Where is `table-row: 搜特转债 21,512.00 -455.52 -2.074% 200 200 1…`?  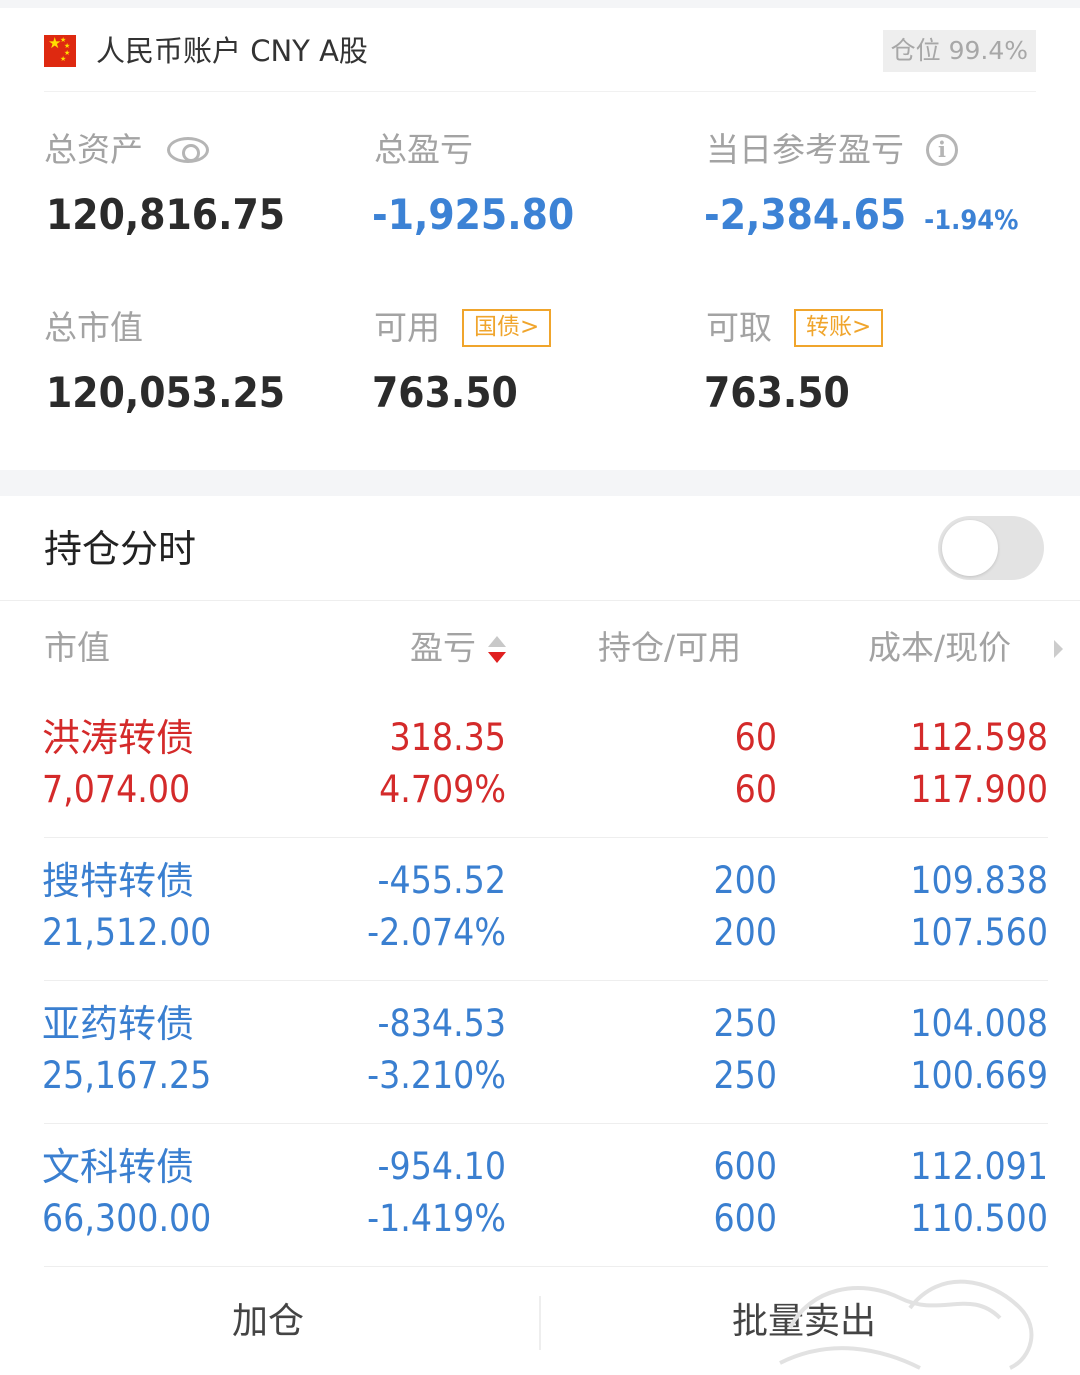 table-row: 搜特转债 21,512.00 -455.52 -2.074% 200 200 1… is located at coordinates (540, 909).